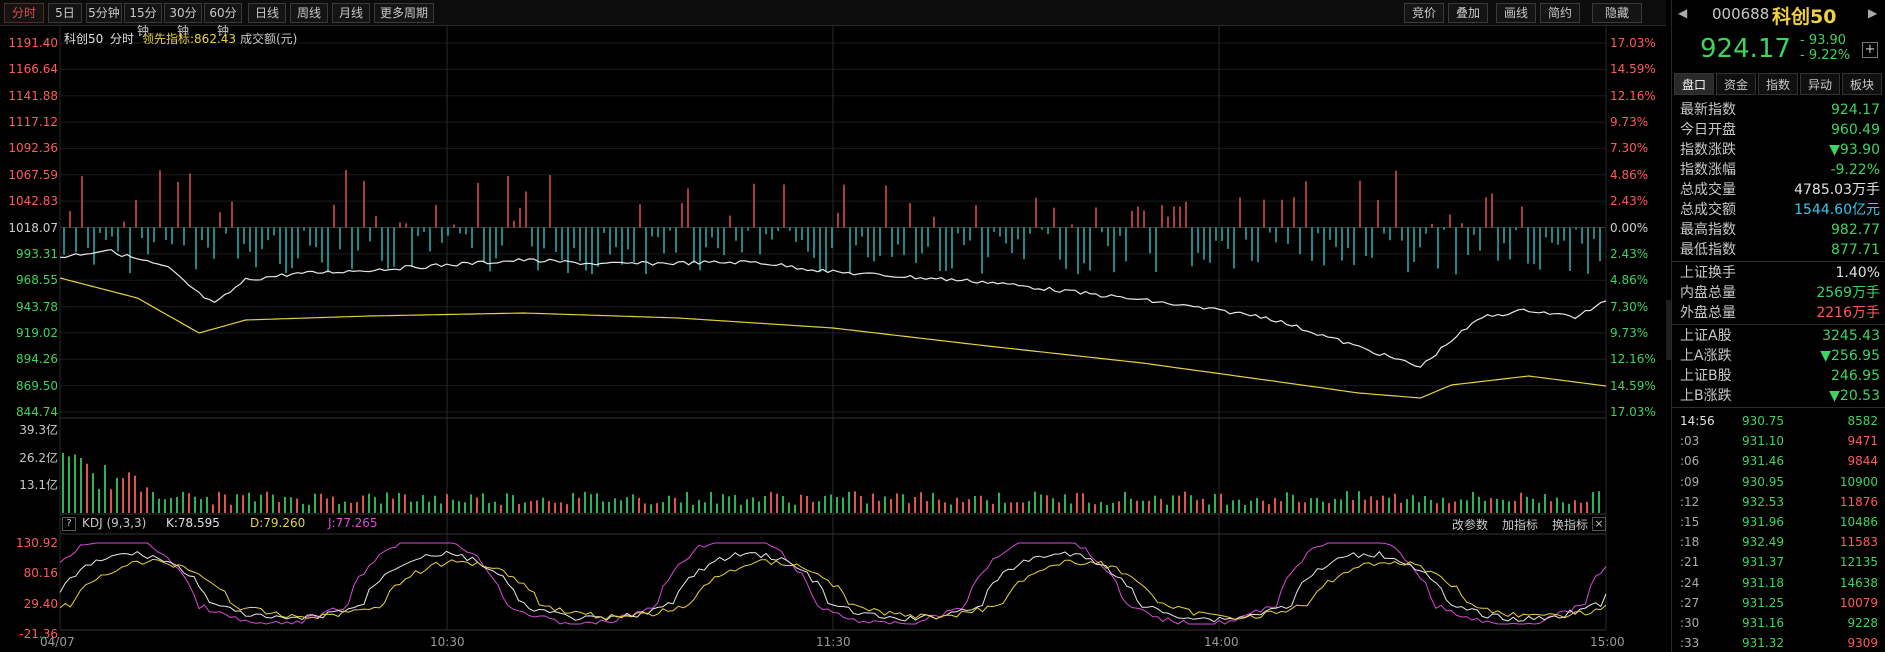  I want to click on stat-row: 最低指数 877.71, so click(1780, 250).